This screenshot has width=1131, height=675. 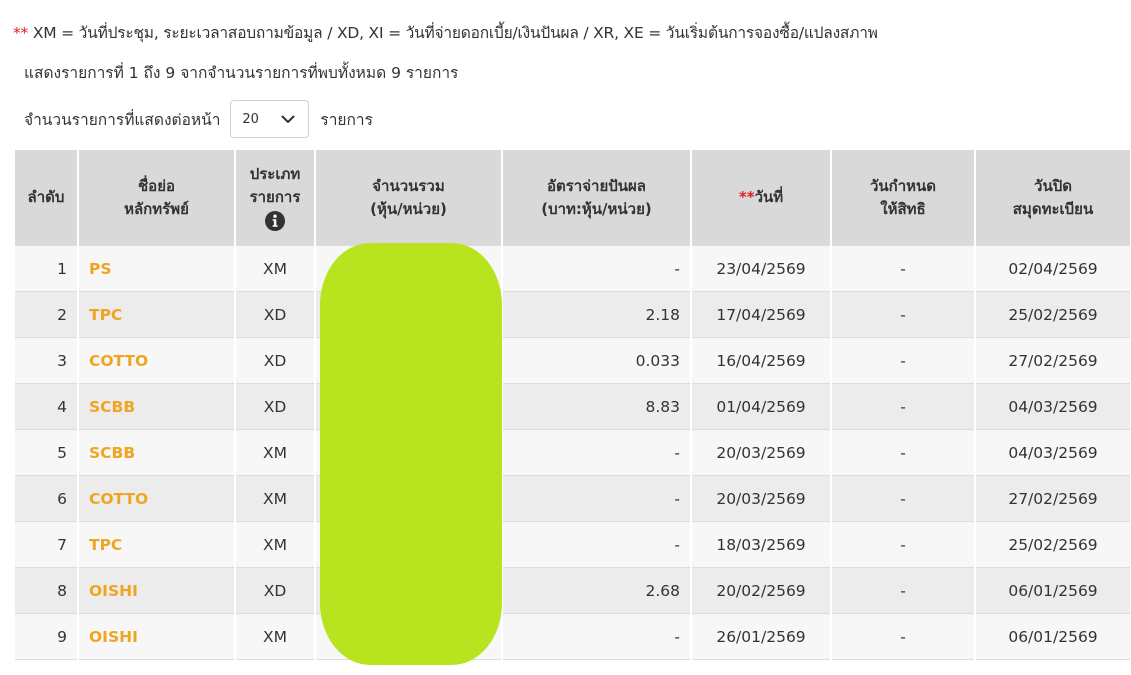 What do you see at coordinates (760, 360) in the screenshot?
I see `cell-date: 16/04/2569` at bounding box center [760, 360].